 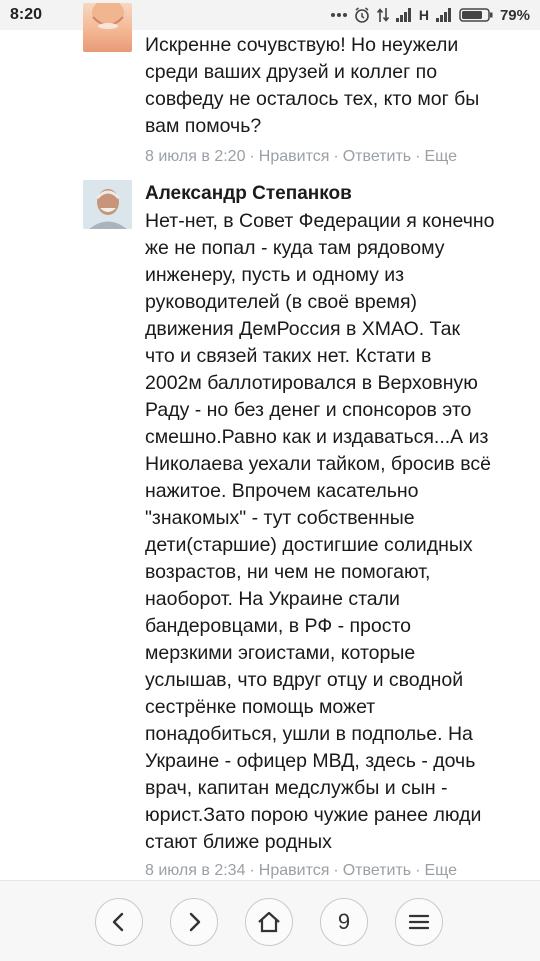 I want to click on tab-count: 9, so click(x=344, y=921).